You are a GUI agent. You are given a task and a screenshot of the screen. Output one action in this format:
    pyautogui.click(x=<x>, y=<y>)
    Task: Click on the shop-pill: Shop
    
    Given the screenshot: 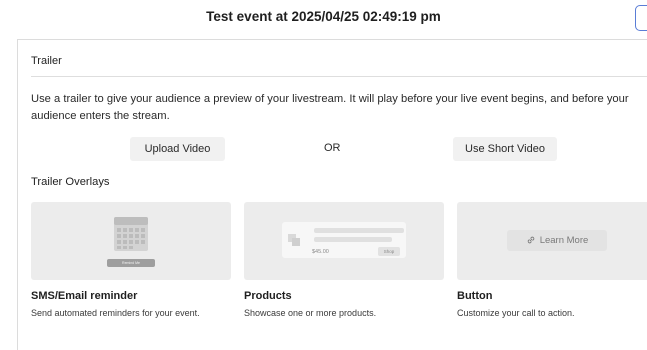 What is the action you would take?
    pyautogui.click(x=389, y=251)
    